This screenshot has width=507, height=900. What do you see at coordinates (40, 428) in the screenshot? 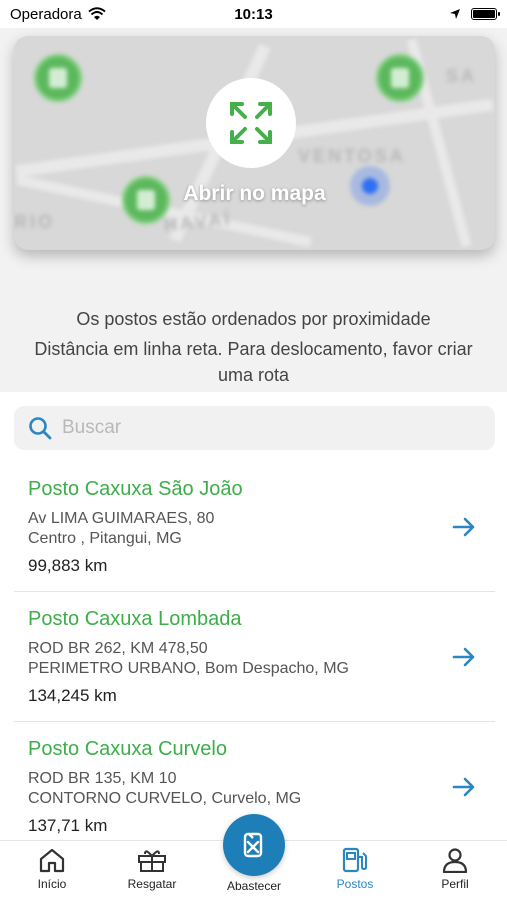
I see `search-icon` at bounding box center [40, 428].